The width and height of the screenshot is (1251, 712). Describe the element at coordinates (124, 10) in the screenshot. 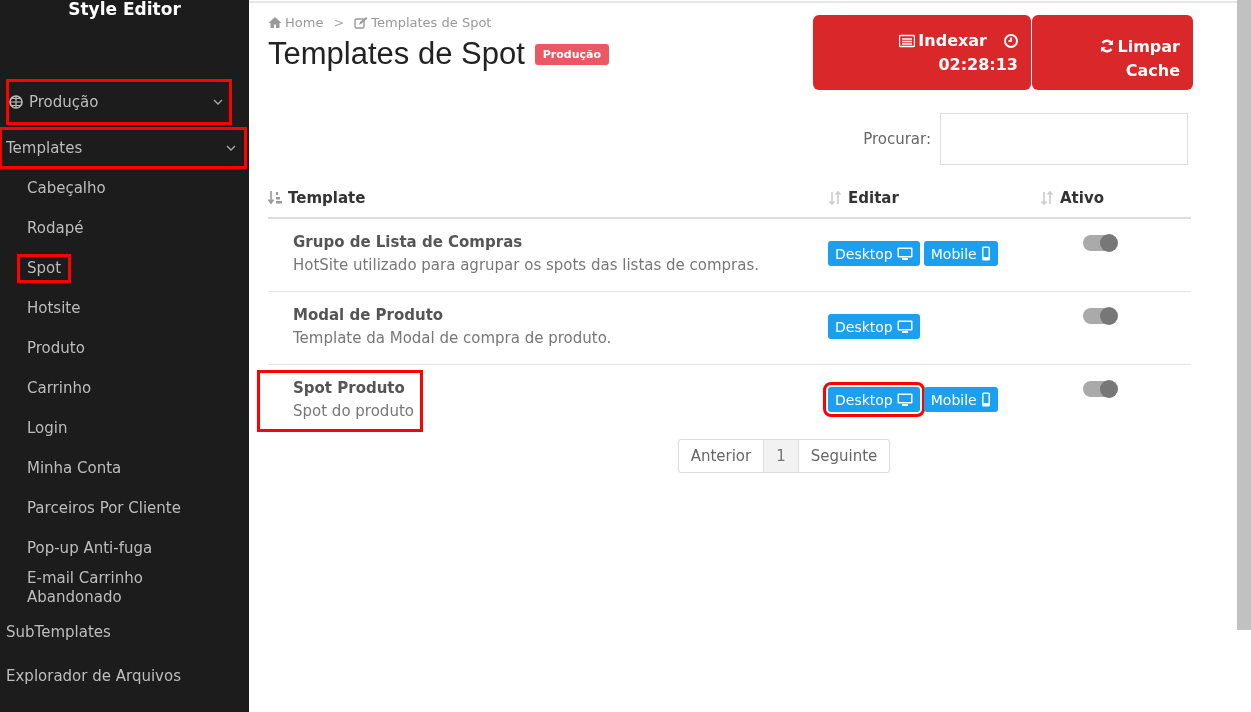

I see `app-title: Style Editor` at that location.